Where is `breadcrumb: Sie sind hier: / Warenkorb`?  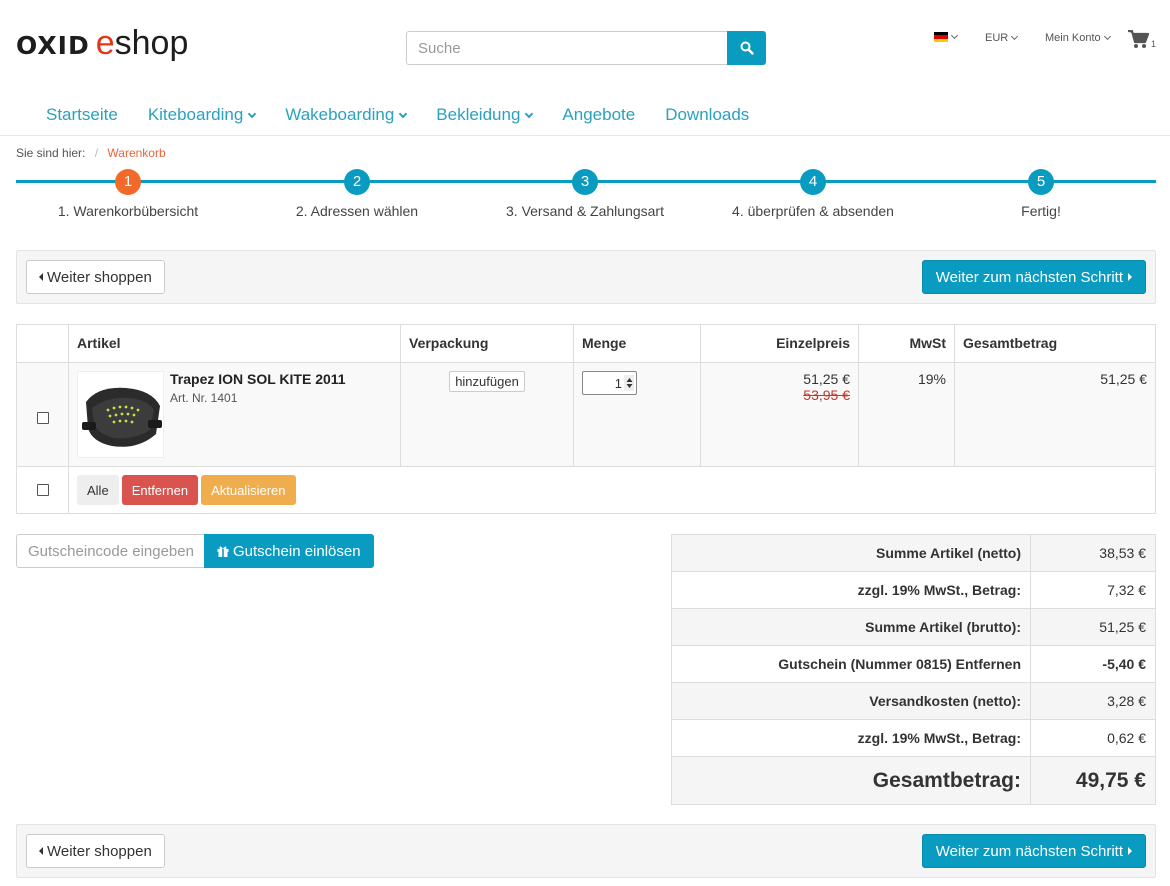
breadcrumb: Sie sind hier: / Warenkorb is located at coordinates (91, 153).